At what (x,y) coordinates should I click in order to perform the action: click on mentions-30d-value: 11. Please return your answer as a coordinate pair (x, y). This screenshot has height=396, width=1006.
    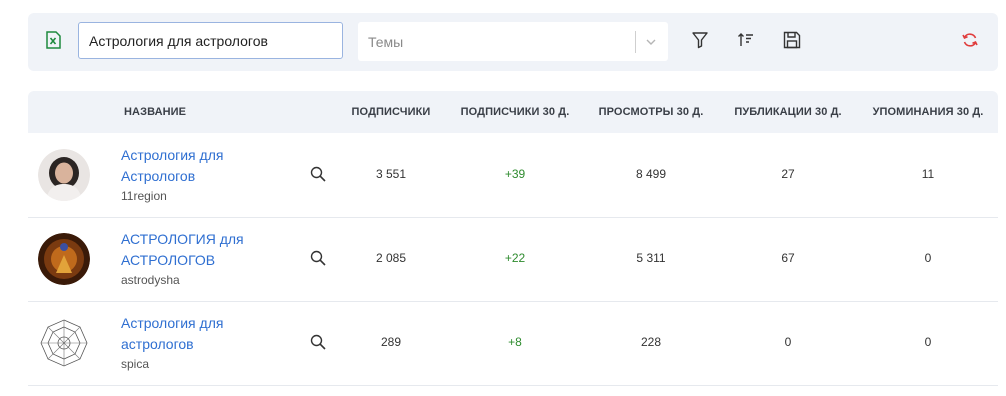
    Looking at the image, I should click on (928, 174).